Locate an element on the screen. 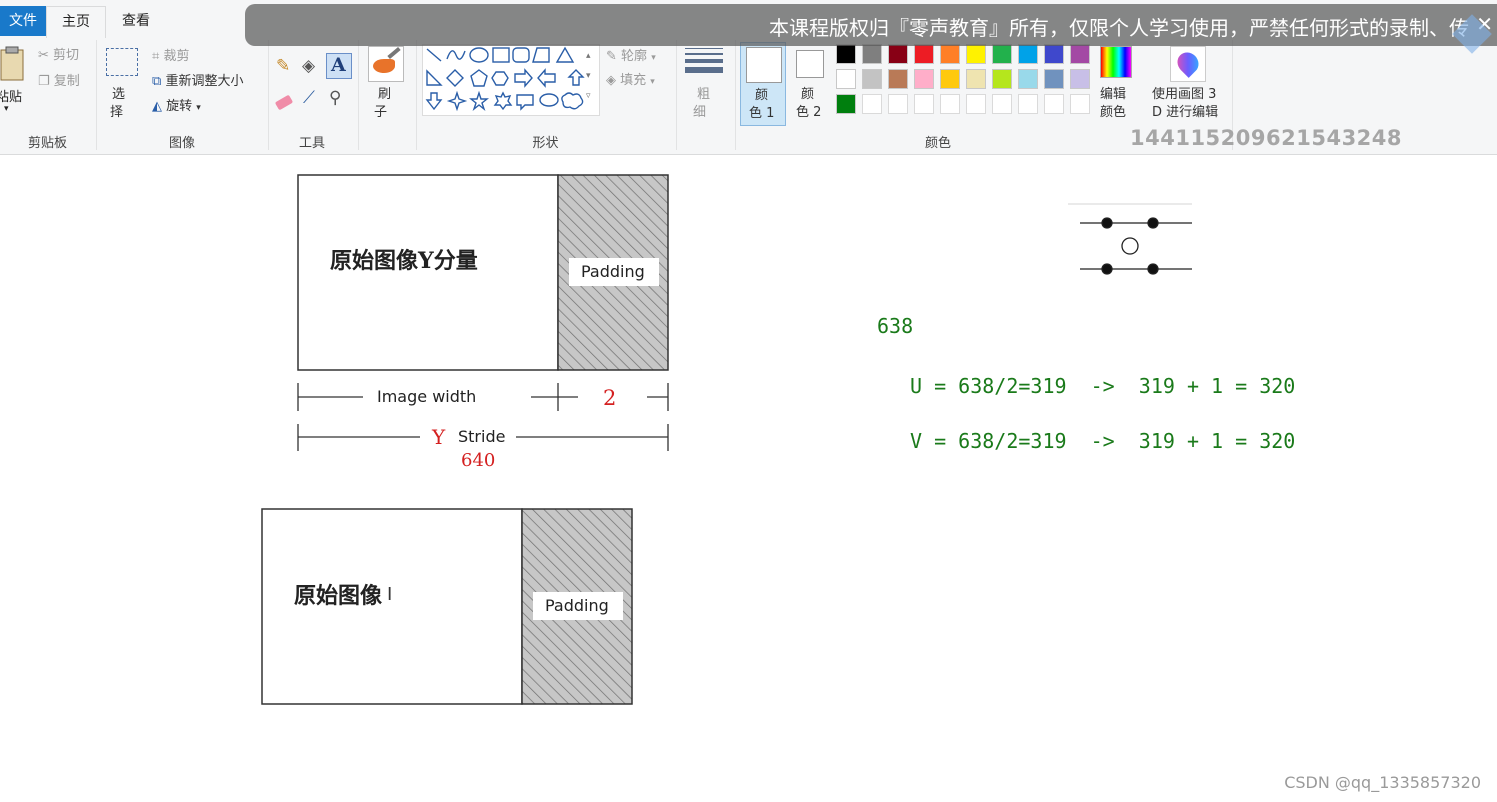 Image resolution: width=1497 pixels, height=802 pixels. stride-value: 640 is located at coordinates (478, 460).